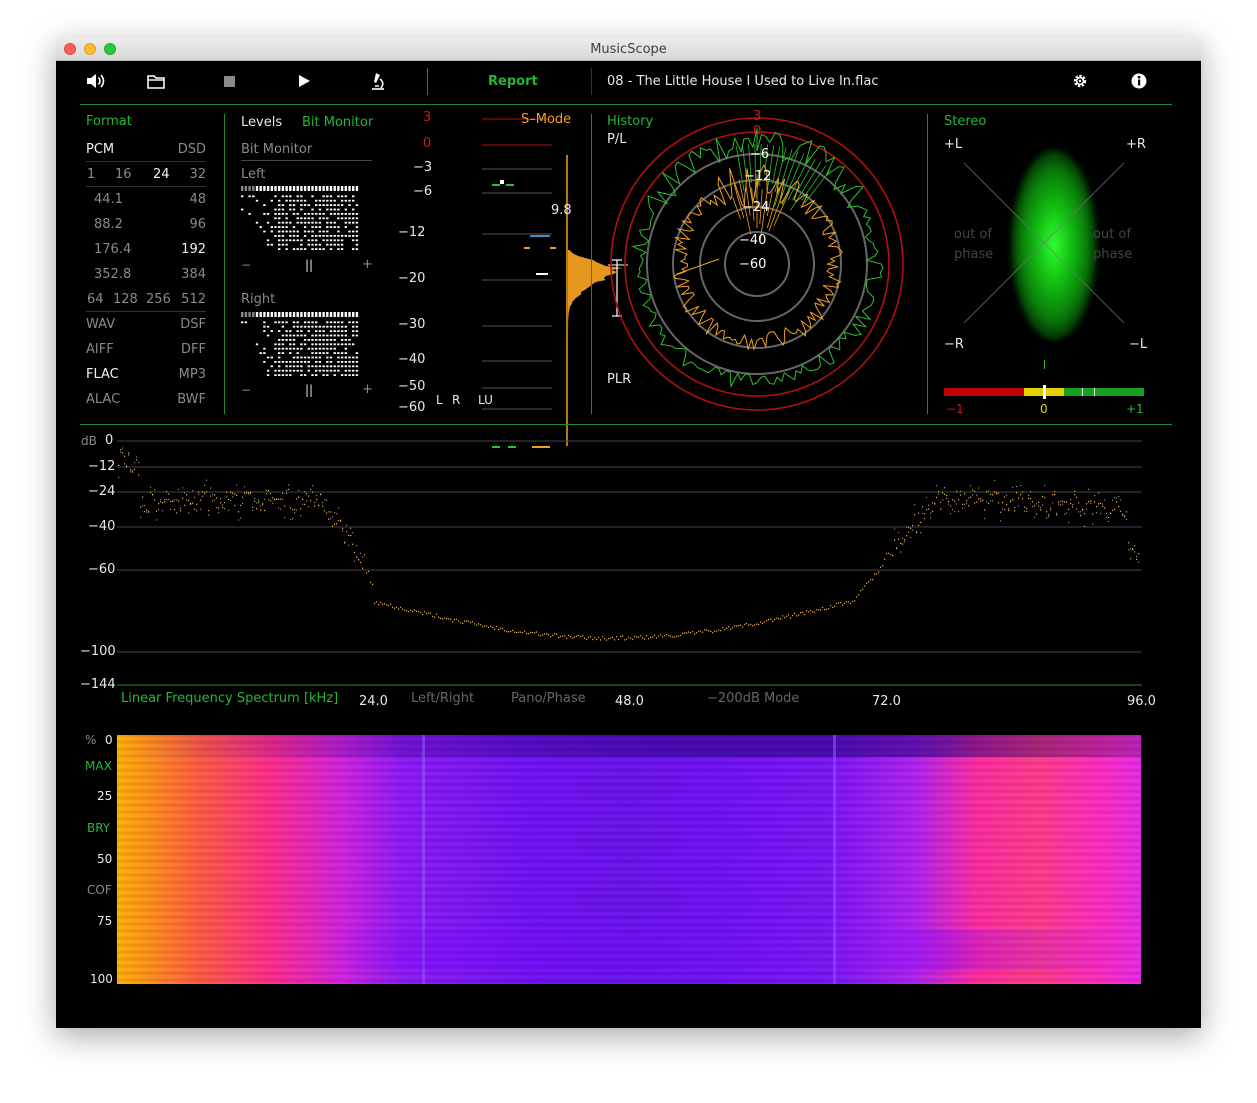  What do you see at coordinates (965, 121) in the screenshot?
I see `stereo-label: Stereo` at bounding box center [965, 121].